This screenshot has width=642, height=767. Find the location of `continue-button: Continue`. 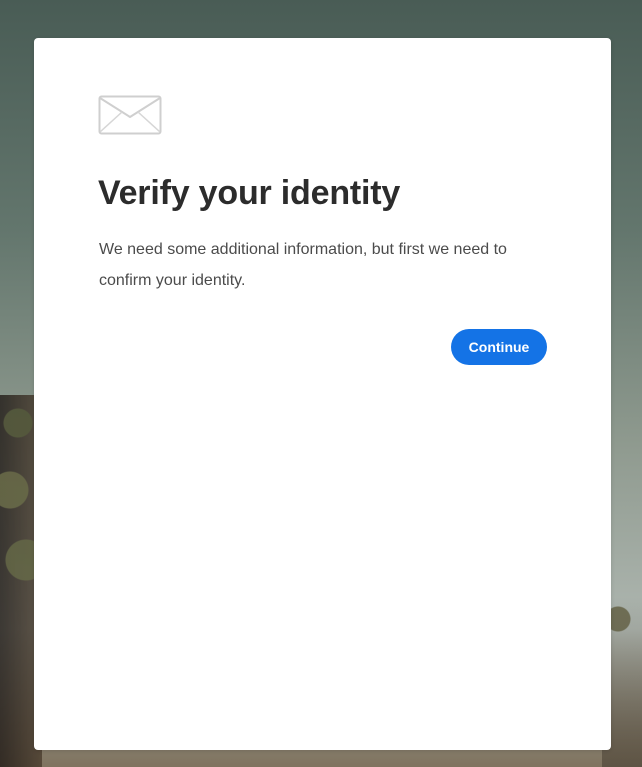

continue-button: Continue is located at coordinates (499, 347).